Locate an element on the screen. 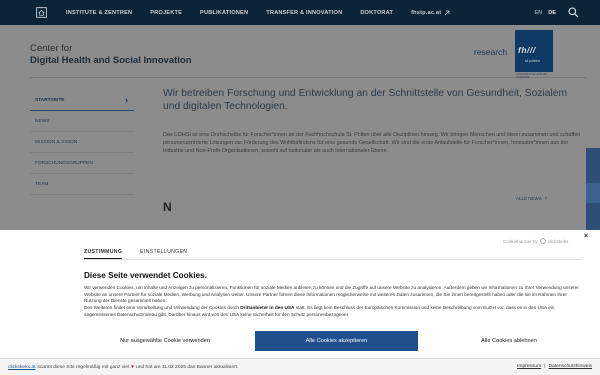 The image size is (600, 375). nav-item-publikationen: PUBLIKATIONEN is located at coordinates (224, 12).